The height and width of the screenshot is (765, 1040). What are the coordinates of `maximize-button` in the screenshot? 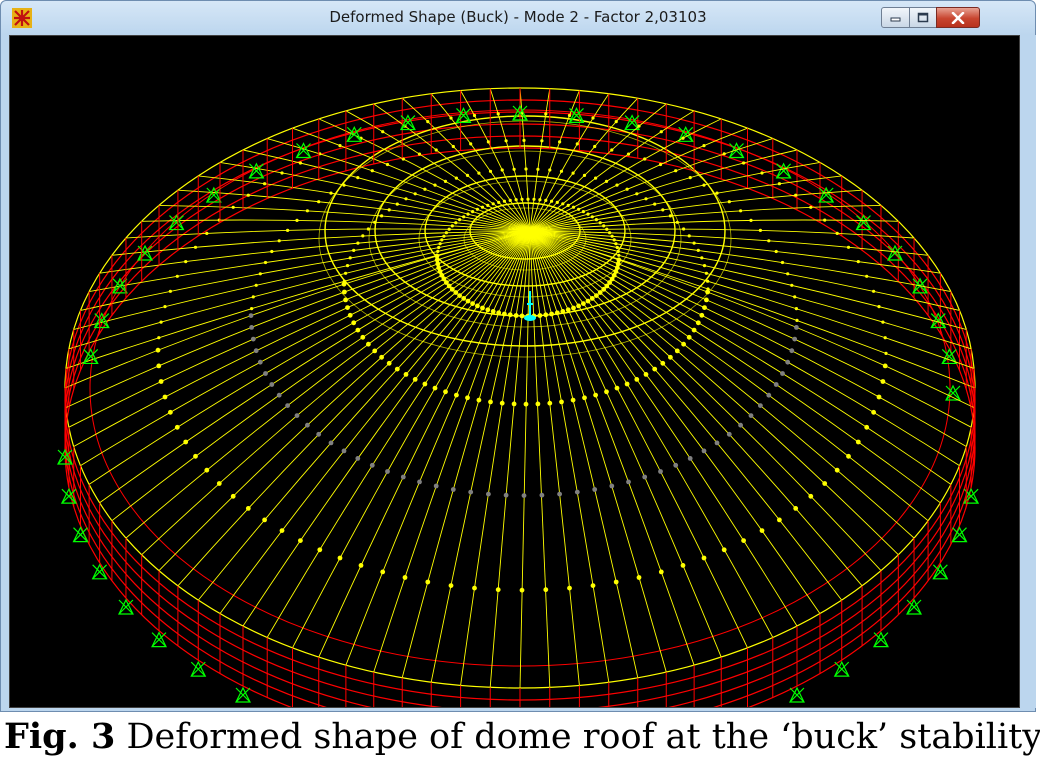 It's located at (923, 17).